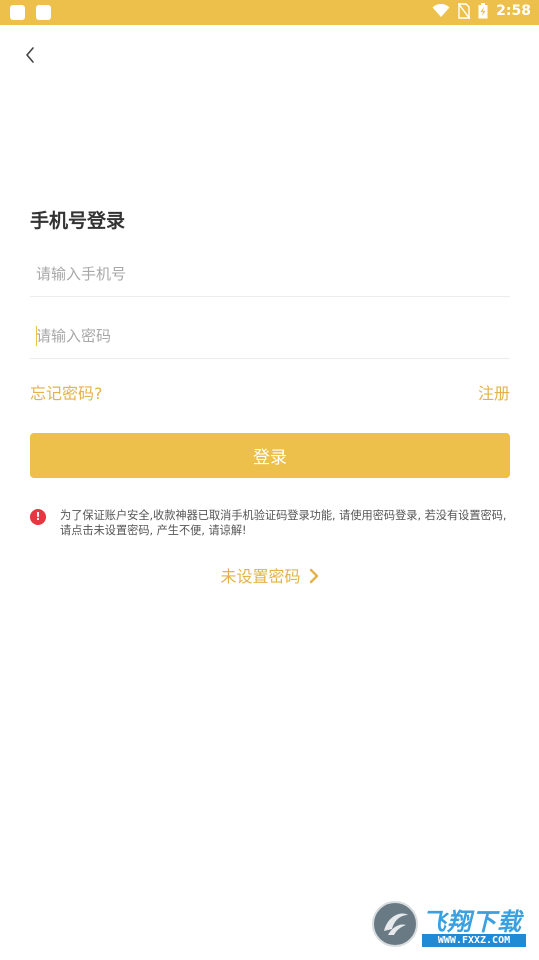  I want to click on password-field, so click(273, 336).